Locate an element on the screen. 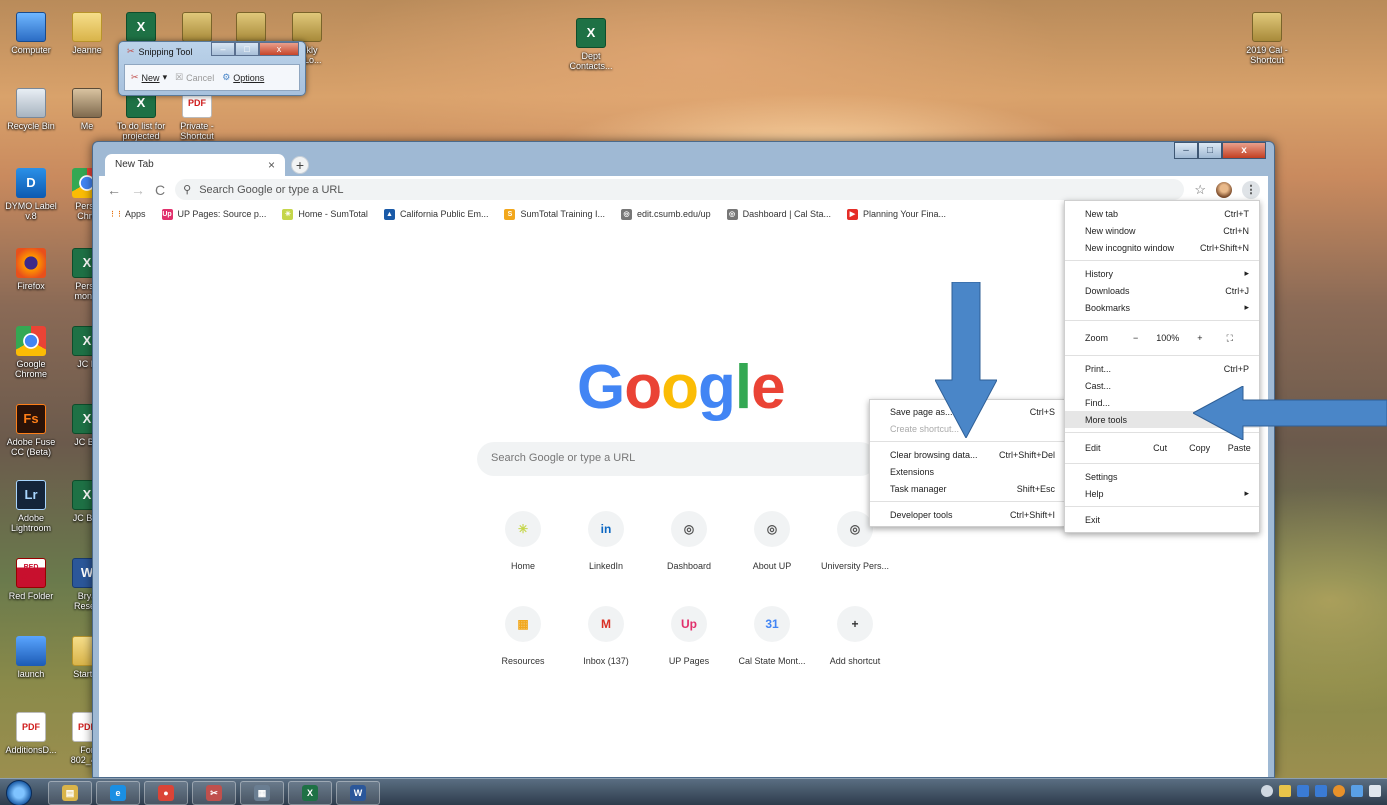 Image resolution: width=1387 pixels, height=805 pixels. start-button is located at coordinates (19, 792).